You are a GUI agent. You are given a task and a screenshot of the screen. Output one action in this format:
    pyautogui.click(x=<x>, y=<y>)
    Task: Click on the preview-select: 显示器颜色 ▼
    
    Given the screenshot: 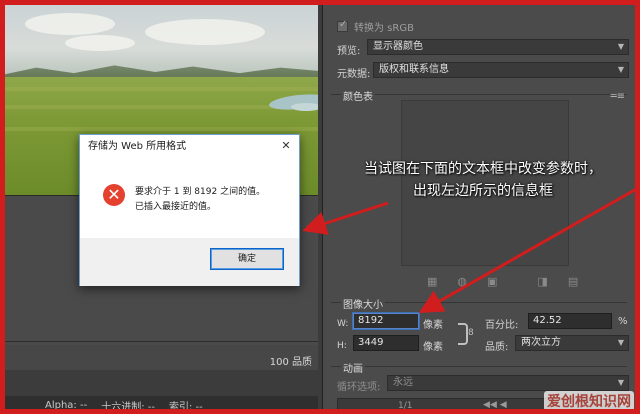 What is the action you would take?
    pyautogui.click(x=498, y=47)
    